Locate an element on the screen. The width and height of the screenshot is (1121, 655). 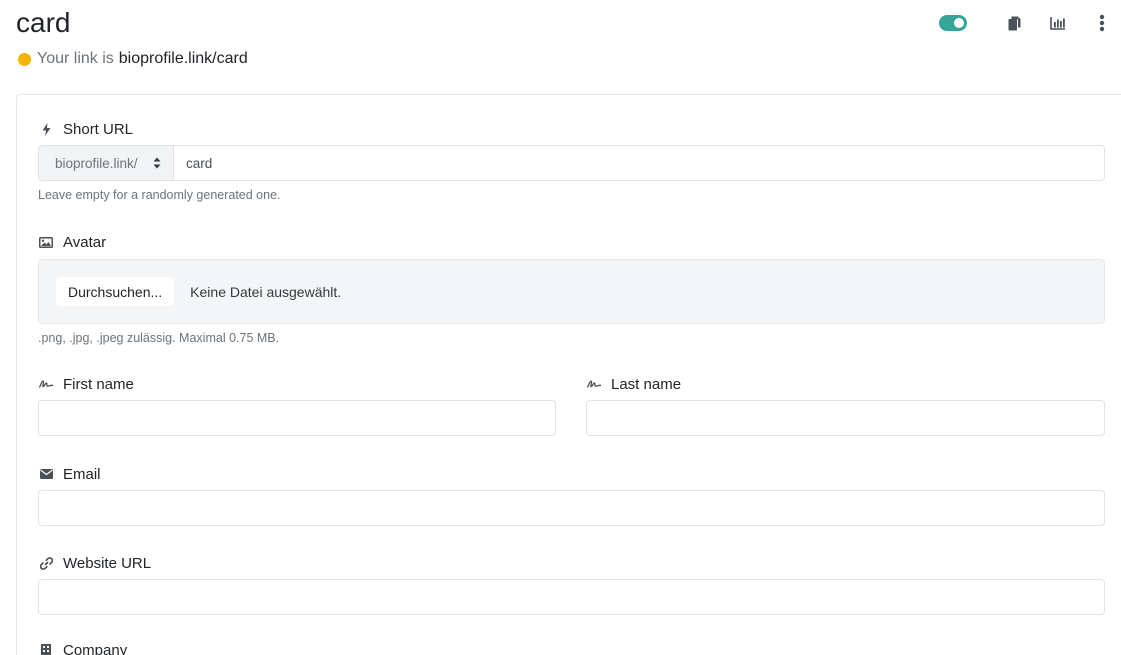
page-title: card is located at coordinates (43, 22).